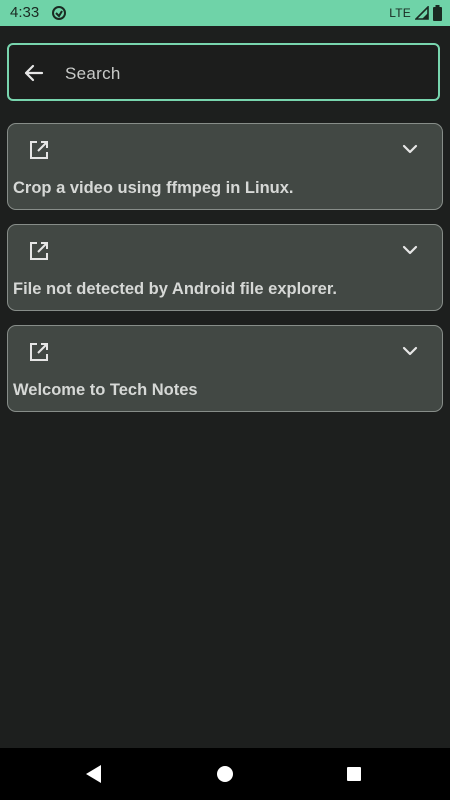 Image resolution: width=450 pixels, height=800 pixels. I want to click on status-time: 4:33, so click(25, 12).